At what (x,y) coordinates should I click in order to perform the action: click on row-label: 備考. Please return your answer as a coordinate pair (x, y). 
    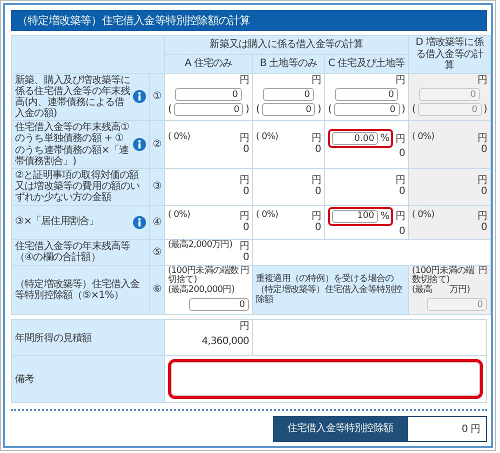
    Looking at the image, I should click on (88, 379).